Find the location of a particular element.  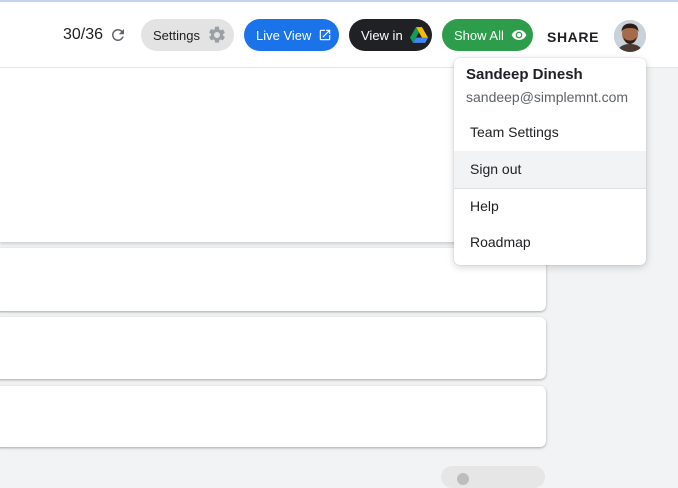

eye-icon is located at coordinates (519, 35).